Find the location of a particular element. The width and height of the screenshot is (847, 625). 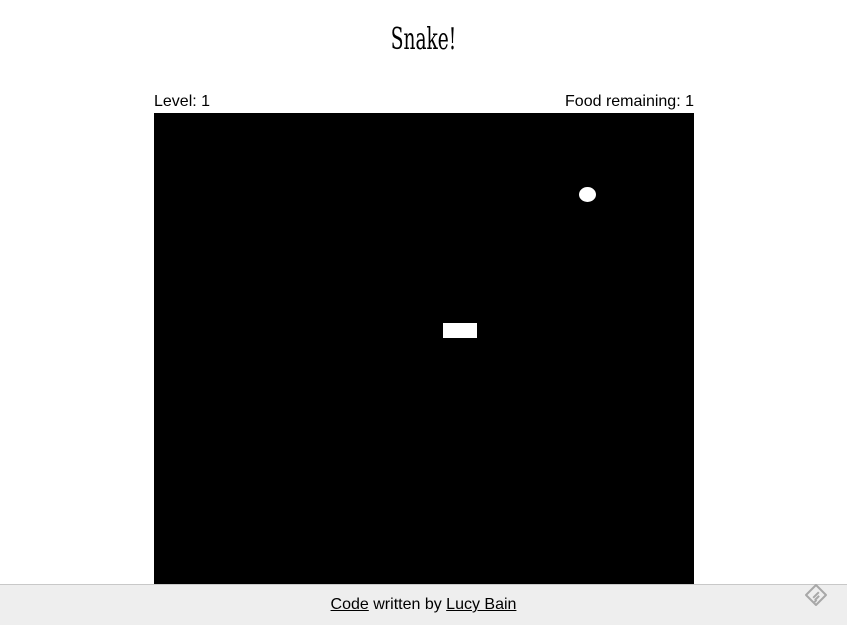

food-pellet is located at coordinates (587, 194).